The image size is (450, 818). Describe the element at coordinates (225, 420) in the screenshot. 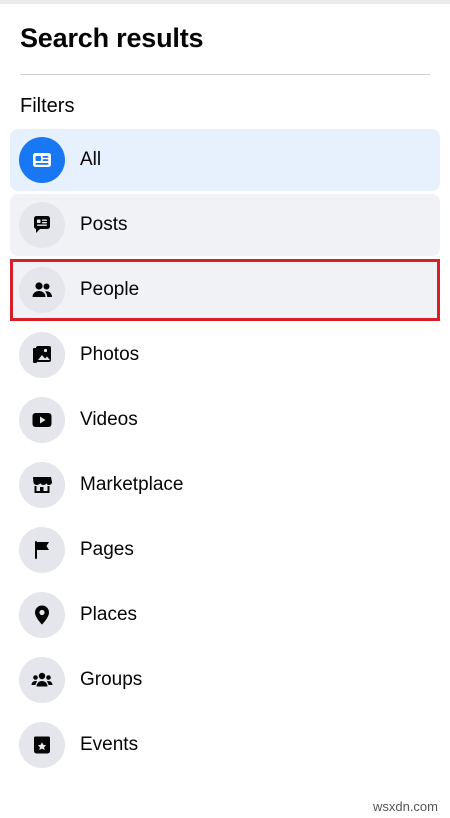

I see `filter-item-videos: Videos` at that location.